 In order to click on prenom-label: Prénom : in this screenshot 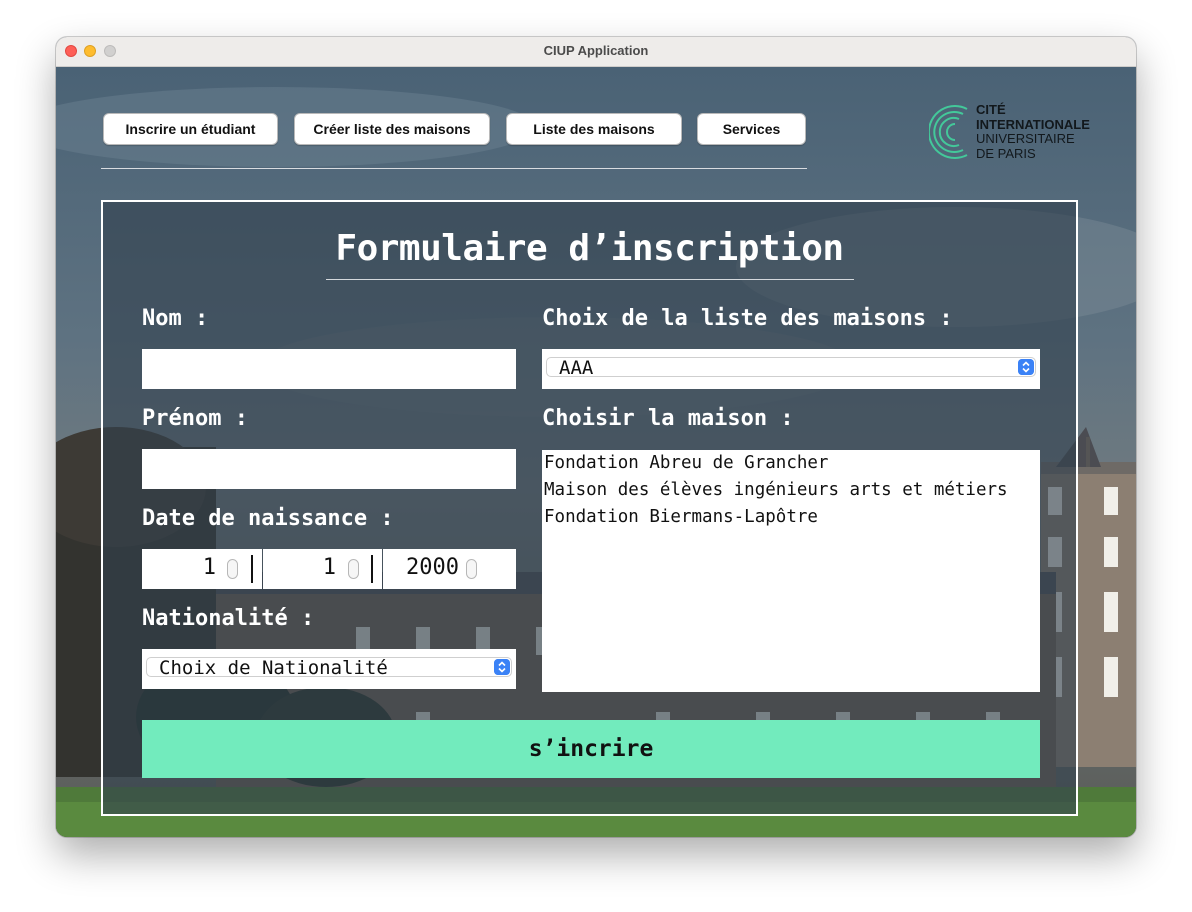, I will do `click(195, 418)`.